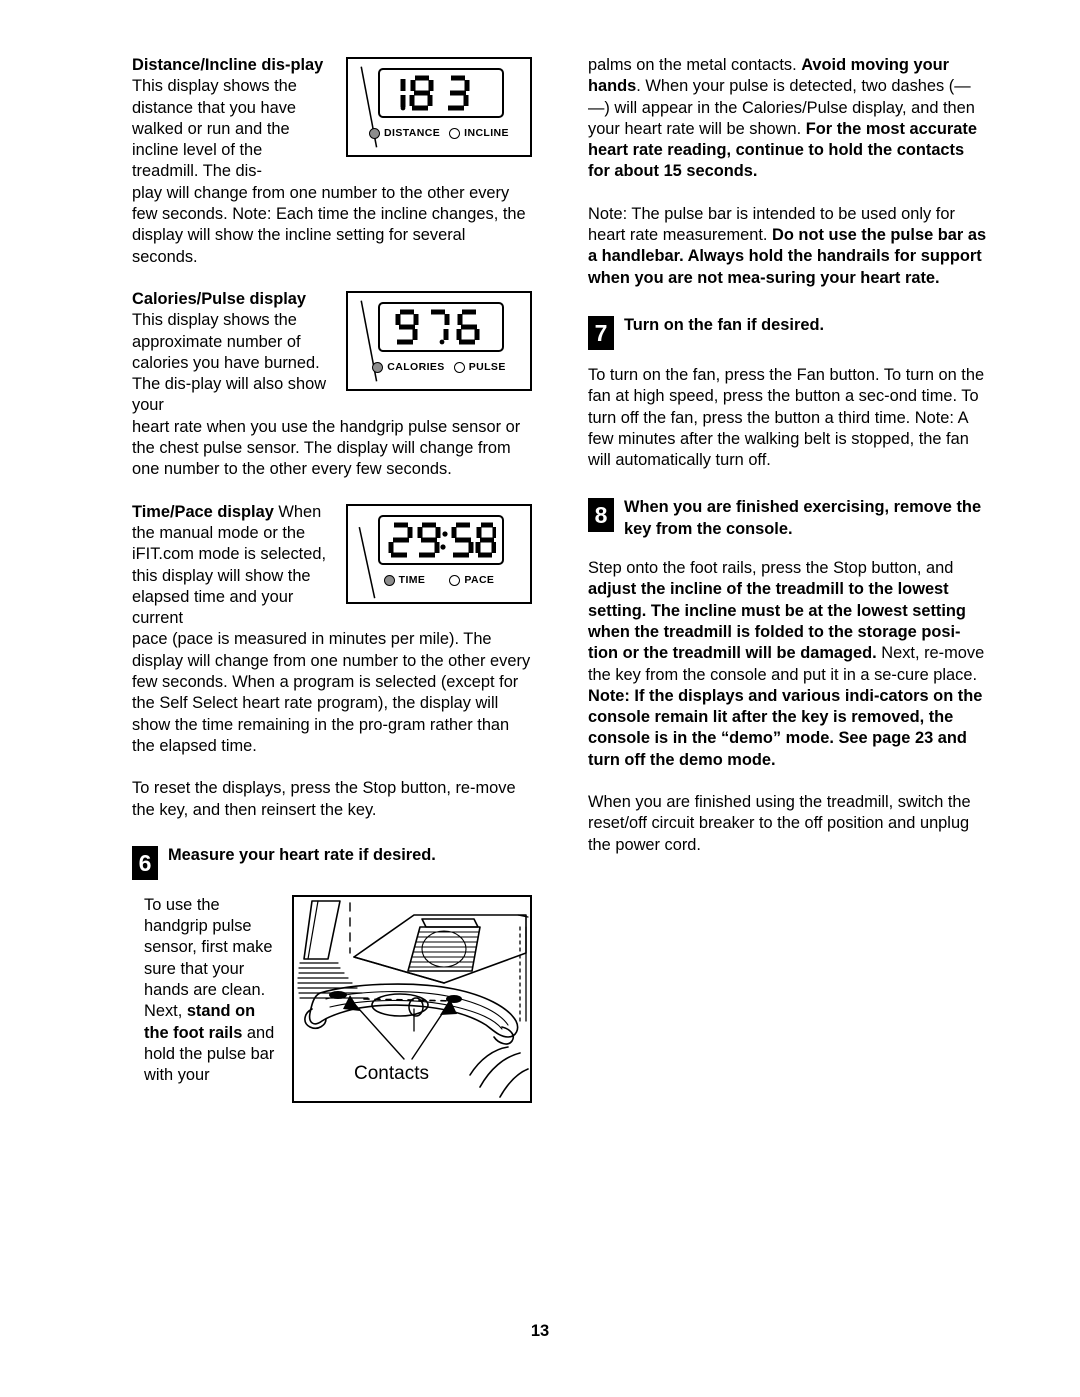 The image size is (1080, 1397). Describe the element at coordinates (479, 579) in the screenshot. I see `pace-label: PACE` at that location.